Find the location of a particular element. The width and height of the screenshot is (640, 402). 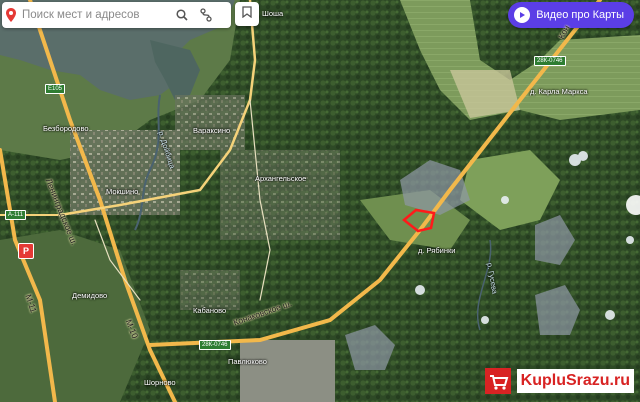

watermark: KupluSrazu.ru is located at coordinates (559, 381).